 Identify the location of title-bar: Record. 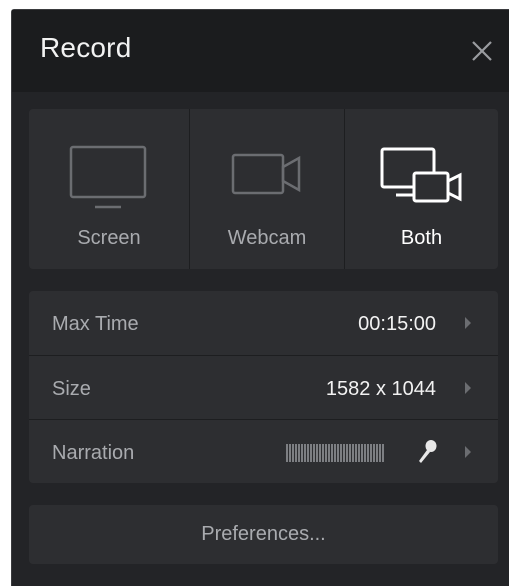
(260, 51).